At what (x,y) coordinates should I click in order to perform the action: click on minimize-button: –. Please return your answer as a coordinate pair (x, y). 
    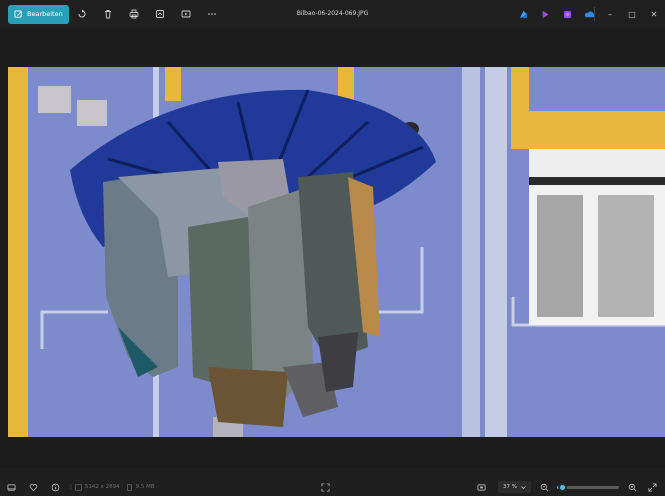
    Looking at the image, I should click on (610, 14).